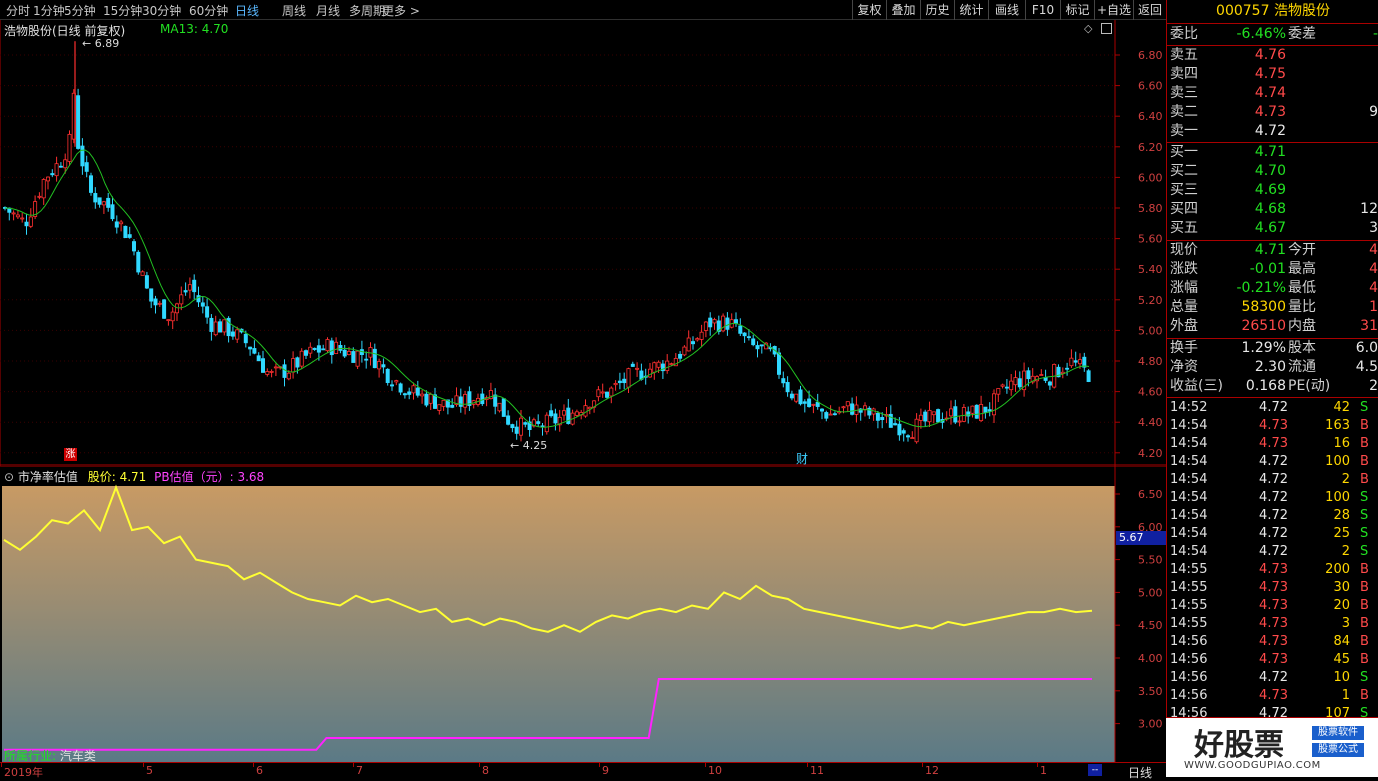  What do you see at coordinates (1337, 425) in the screenshot?
I see `tick-volume: 163` at bounding box center [1337, 425].